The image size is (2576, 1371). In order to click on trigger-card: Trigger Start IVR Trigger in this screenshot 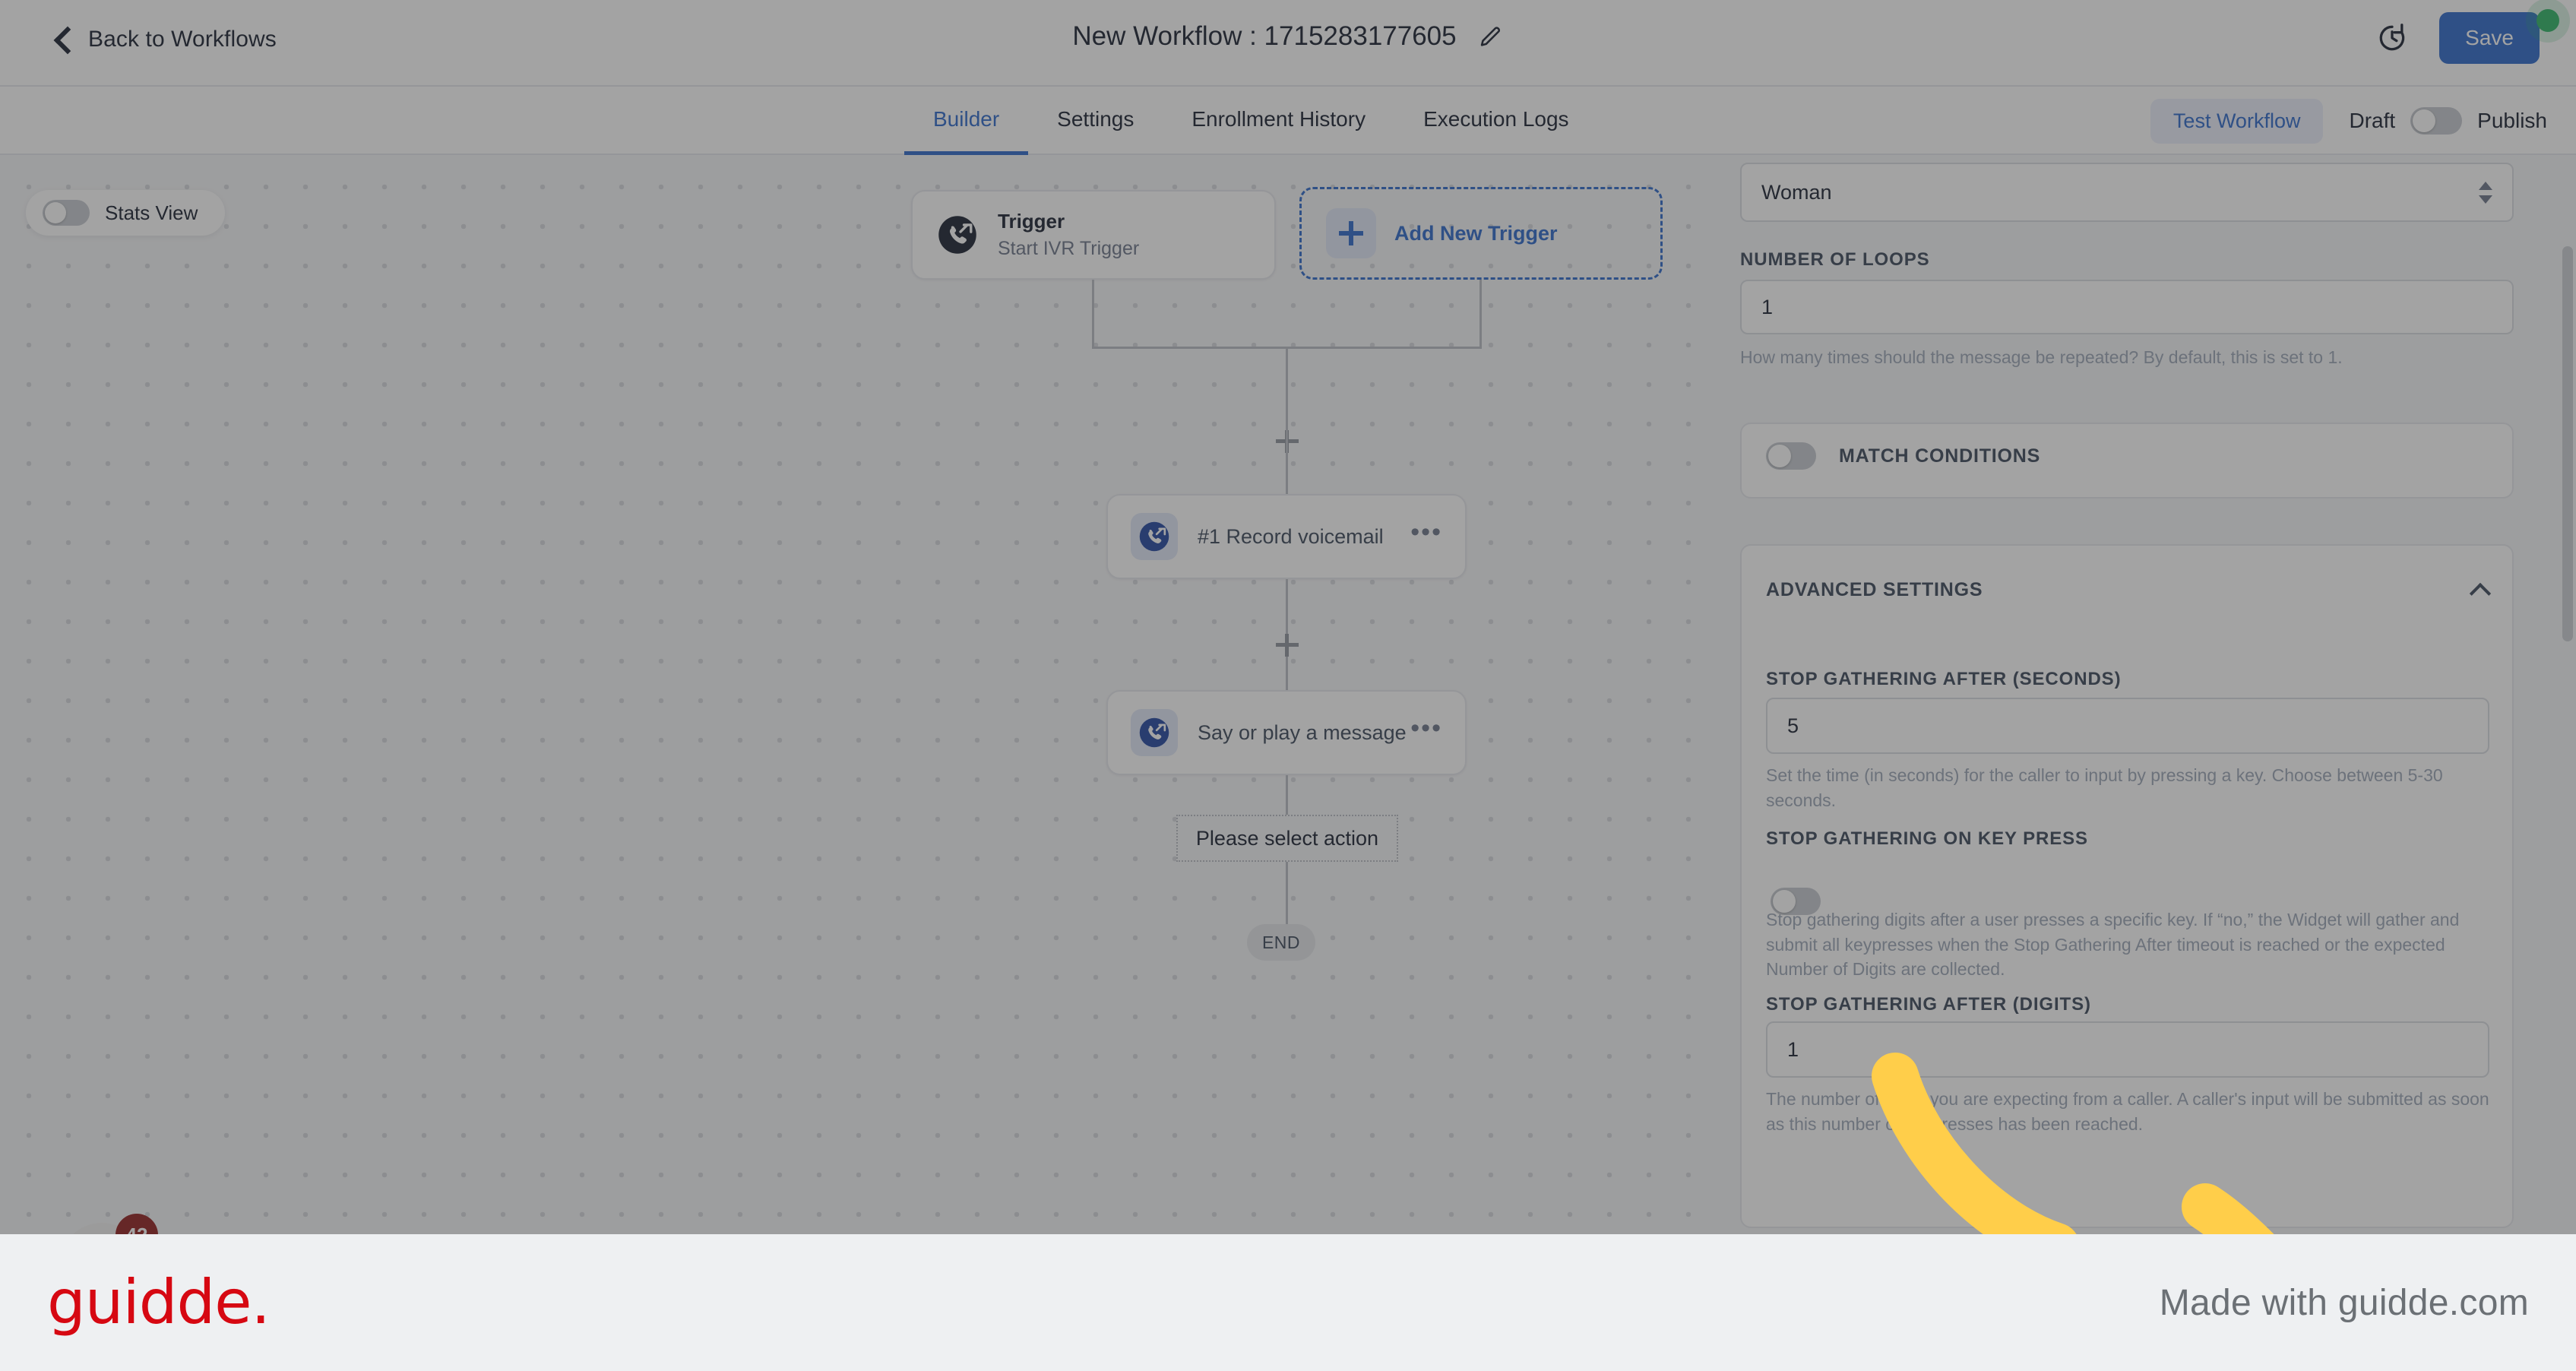, I will do `click(1093, 235)`.